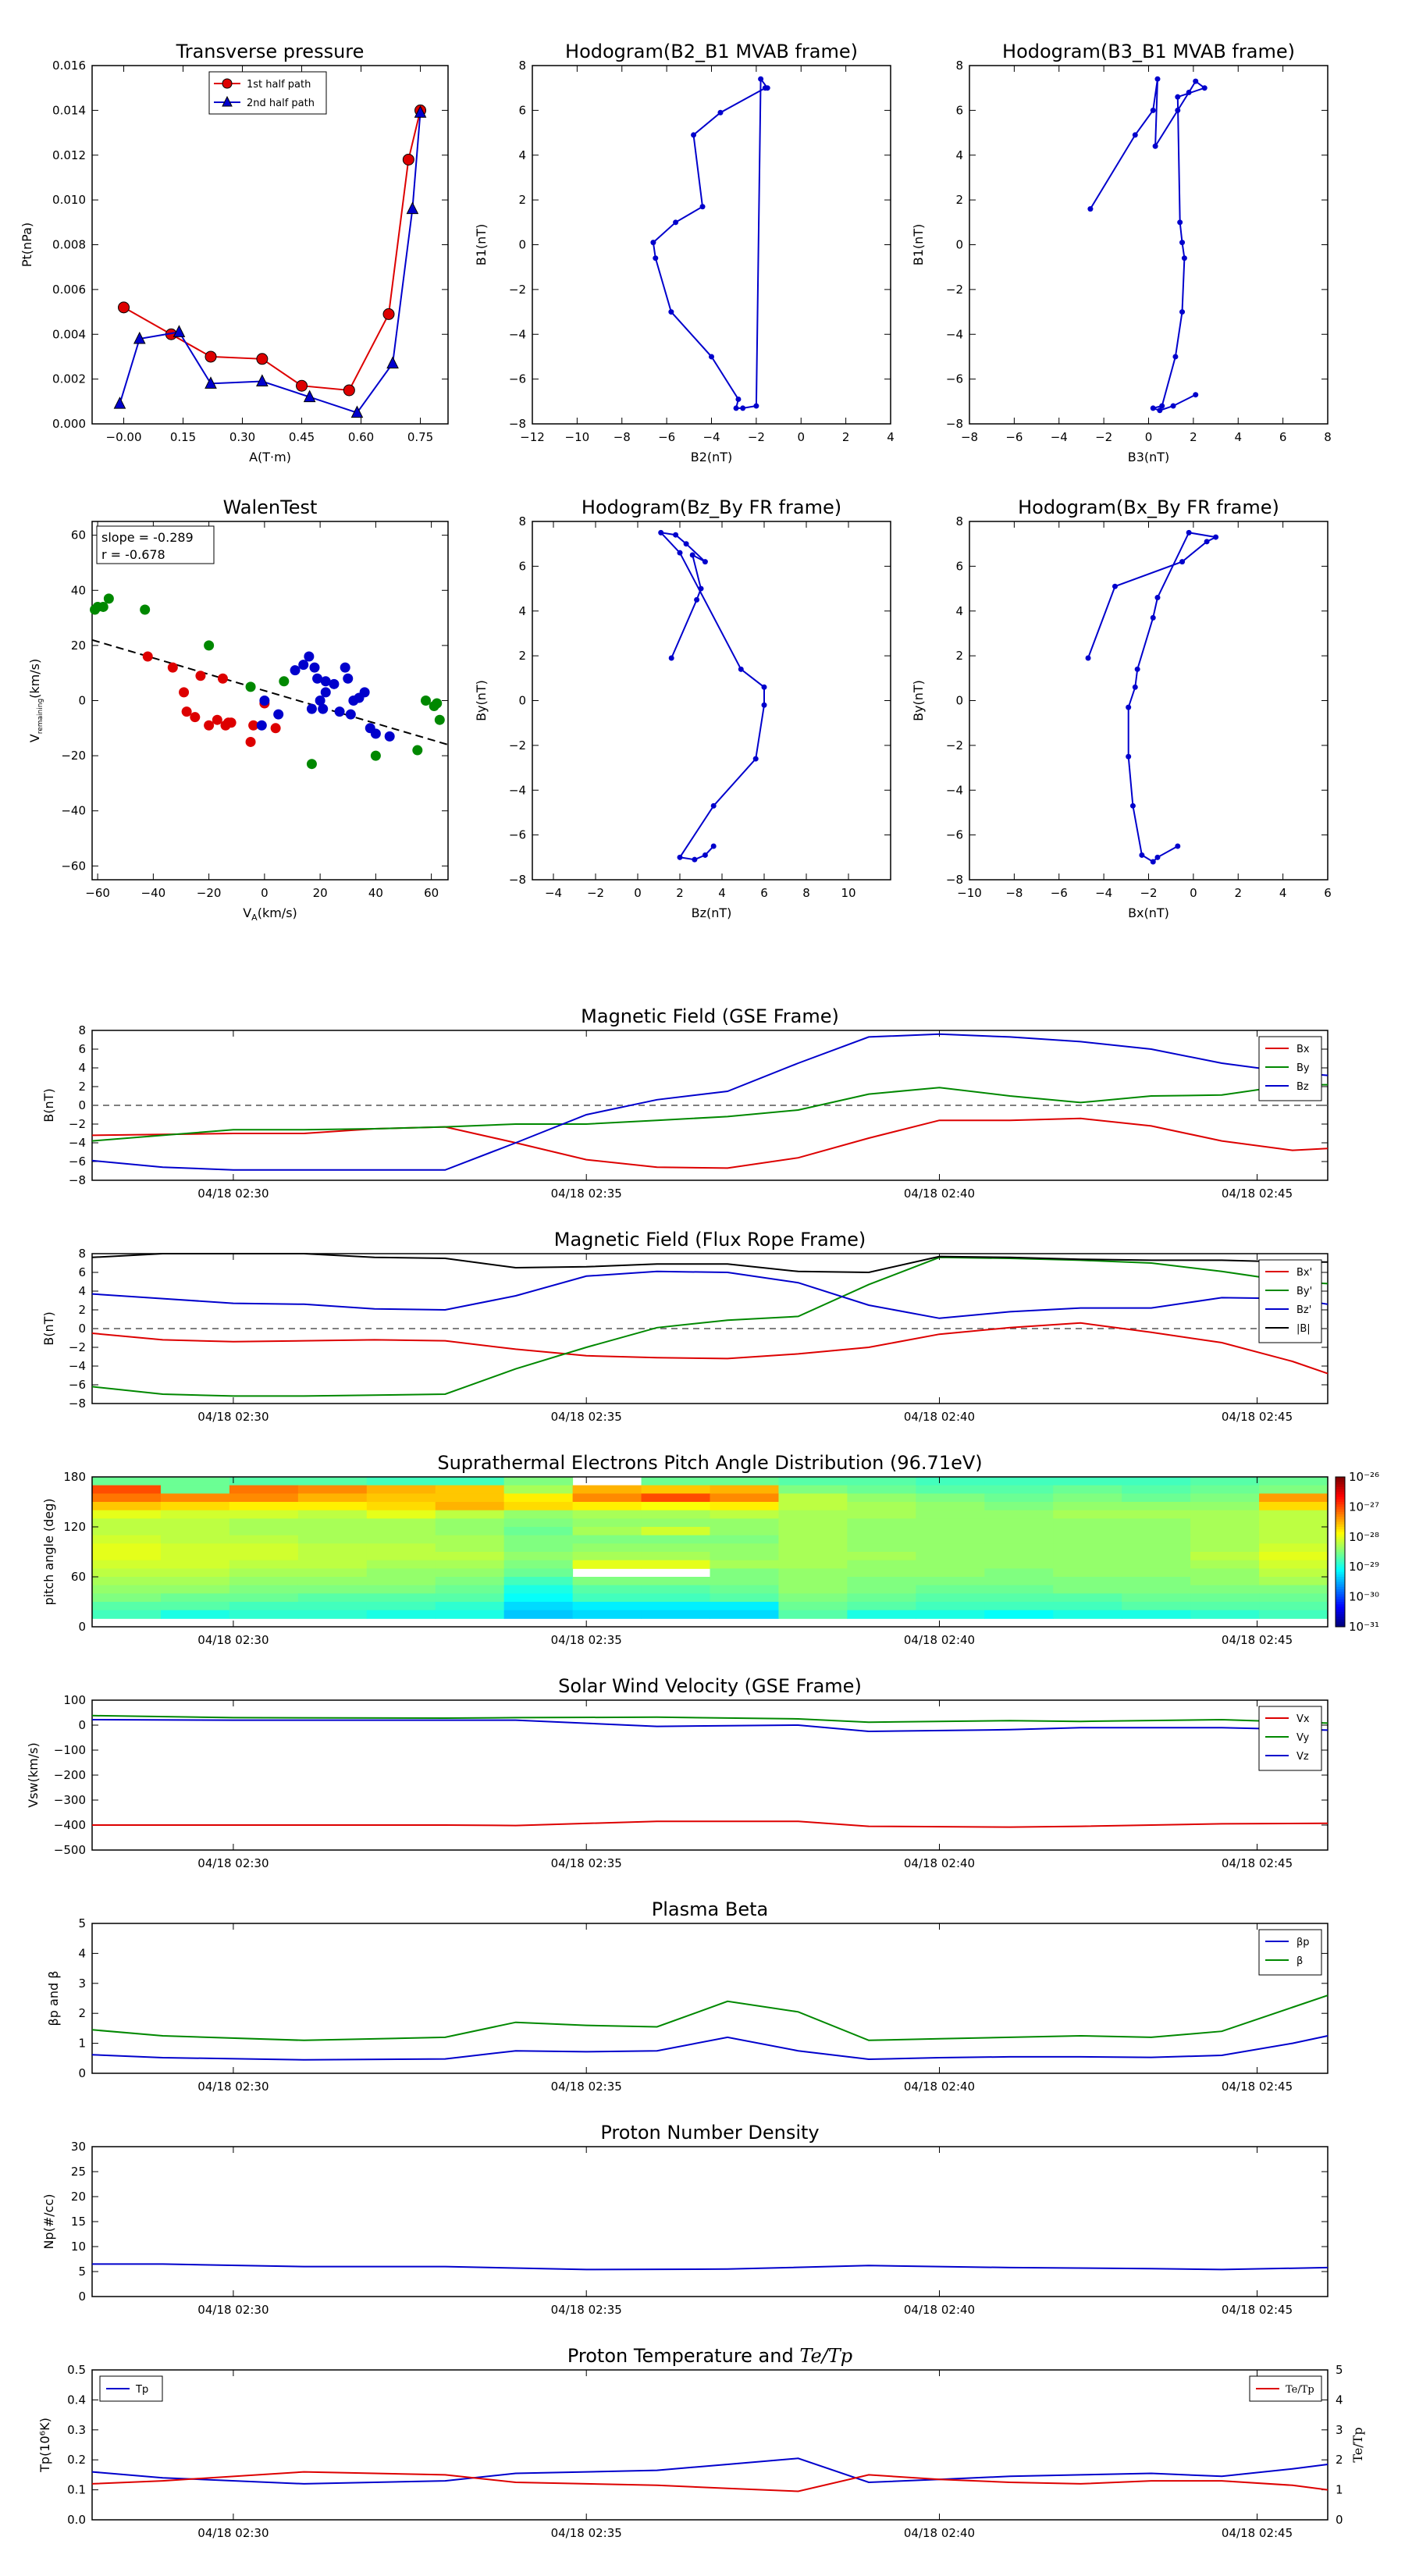 The image size is (1405, 2576). Describe the element at coordinates (69, 155) in the screenshot. I see `y-tick-label: 0.012` at that location.